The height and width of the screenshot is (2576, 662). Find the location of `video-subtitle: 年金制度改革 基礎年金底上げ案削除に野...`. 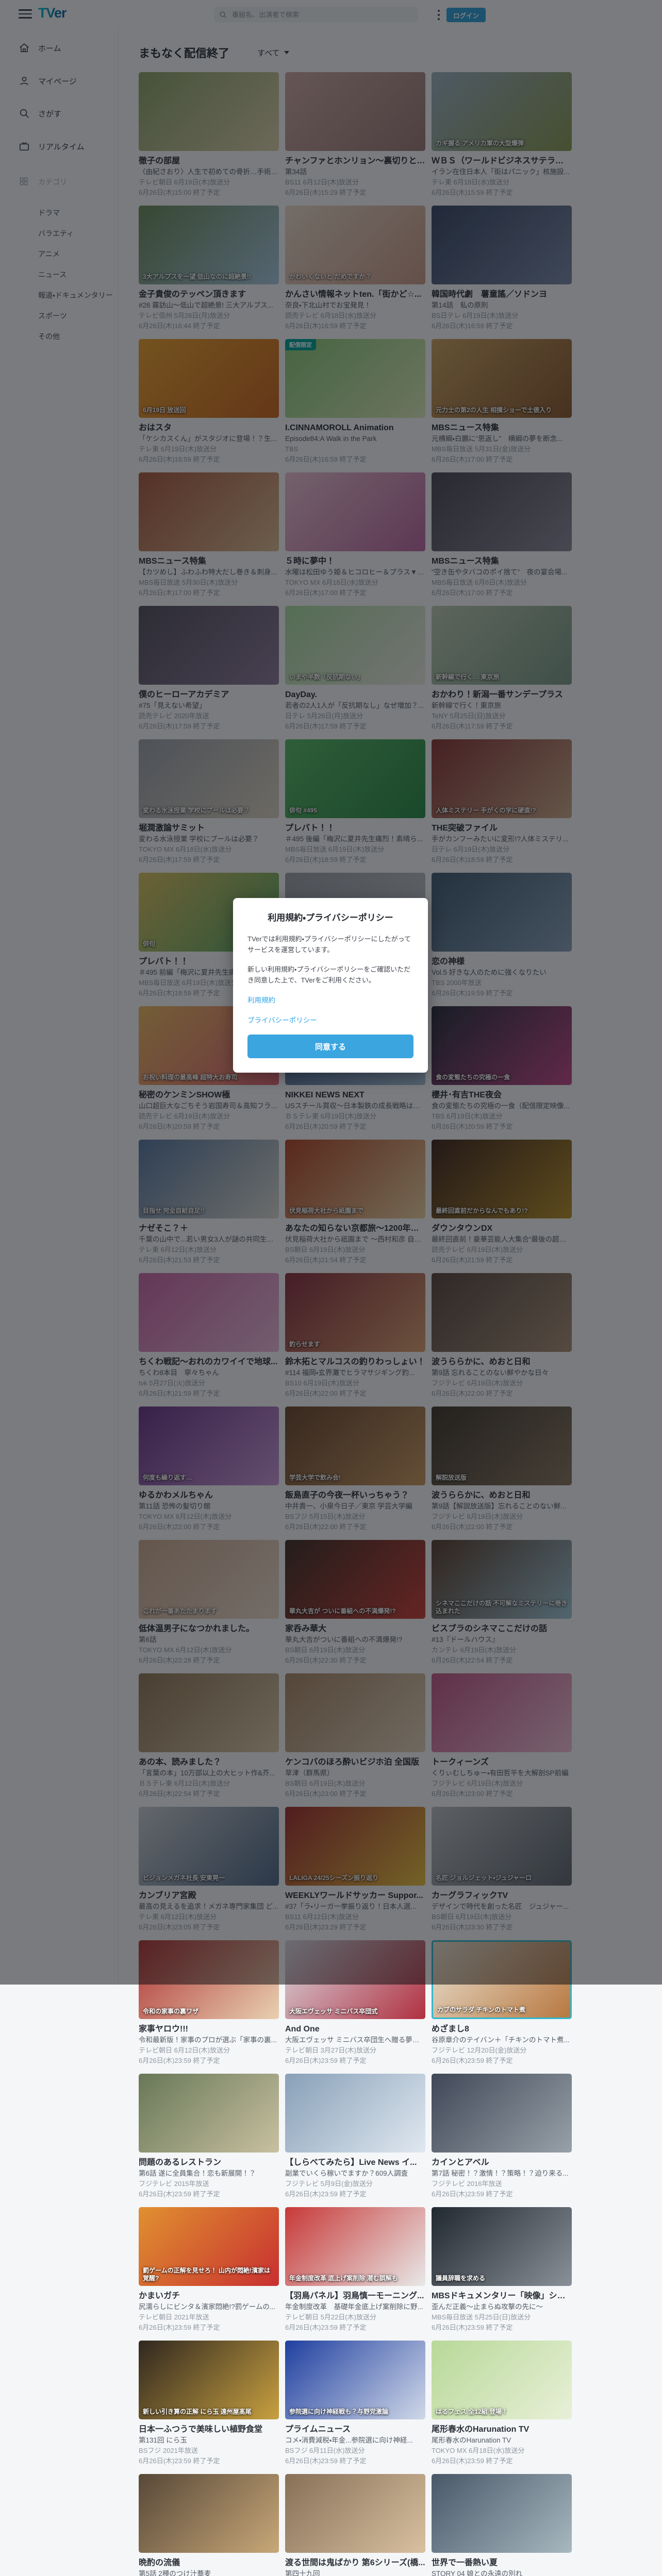

video-subtitle: 年金制度改革 基礎年金底上げ案削除に野... is located at coordinates (354, 2307).